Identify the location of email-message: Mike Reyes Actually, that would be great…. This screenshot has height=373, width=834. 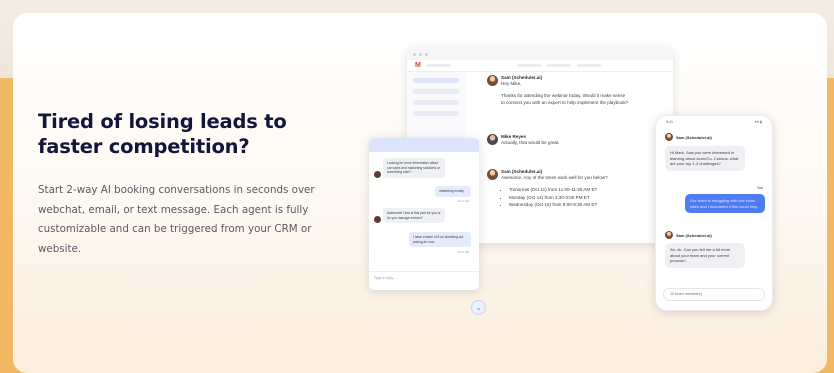
(579, 140).